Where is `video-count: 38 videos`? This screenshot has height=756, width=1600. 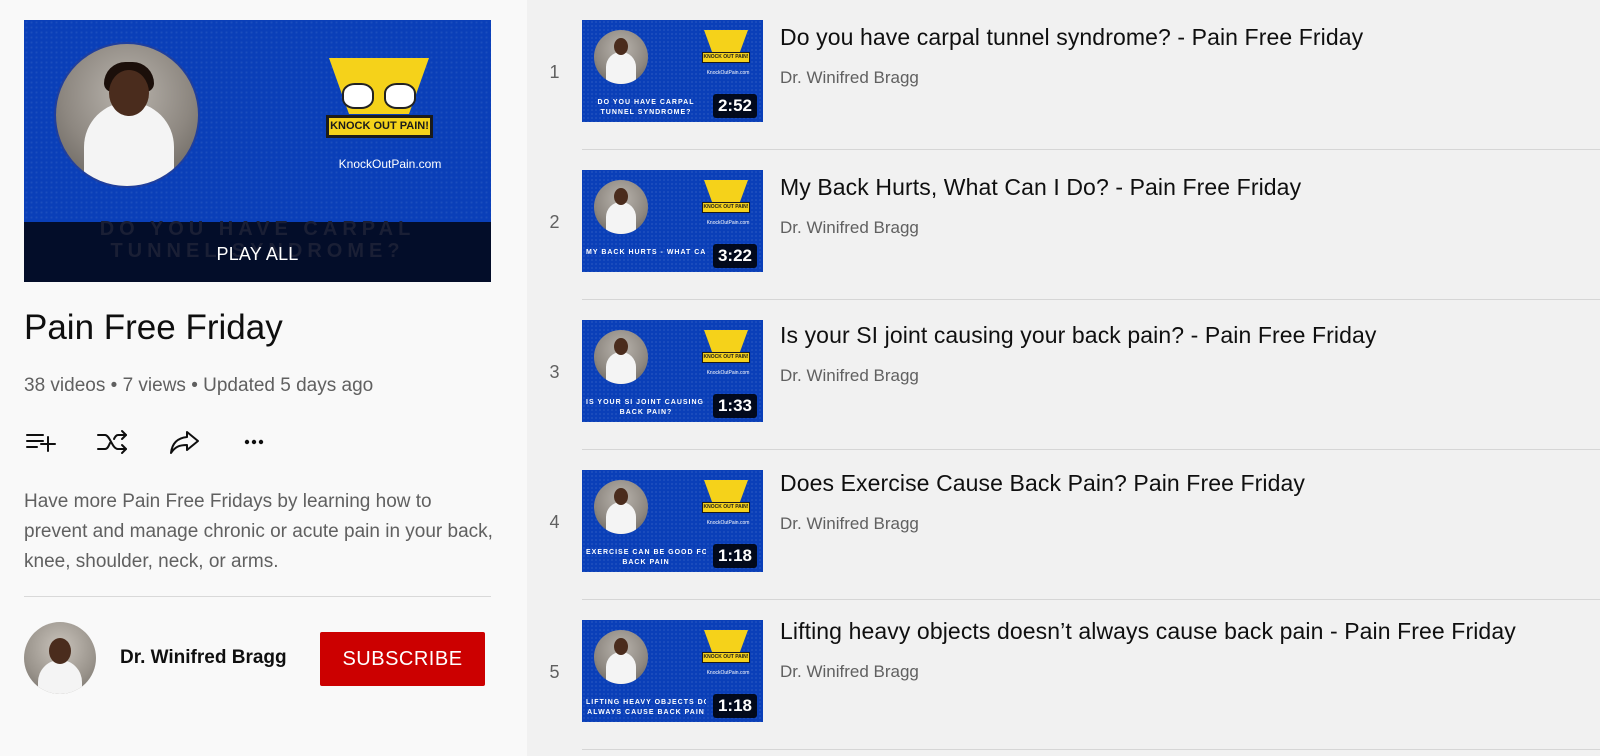 video-count: 38 videos is located at coordinates (65, 385).